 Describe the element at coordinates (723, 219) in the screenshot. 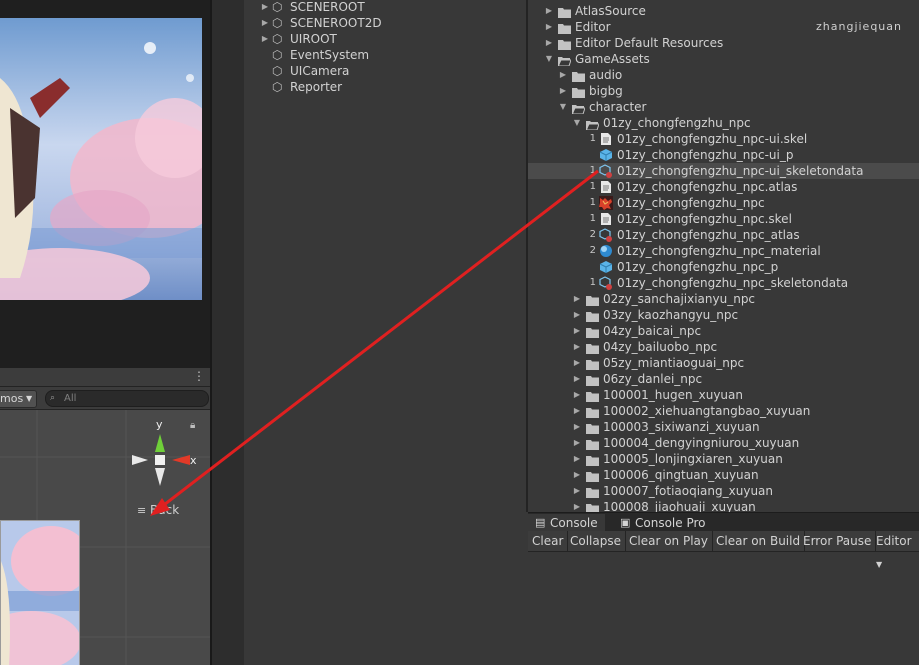

I see `project-asset: 1 01zy_chongfengzhu_npc.skel` at that location.